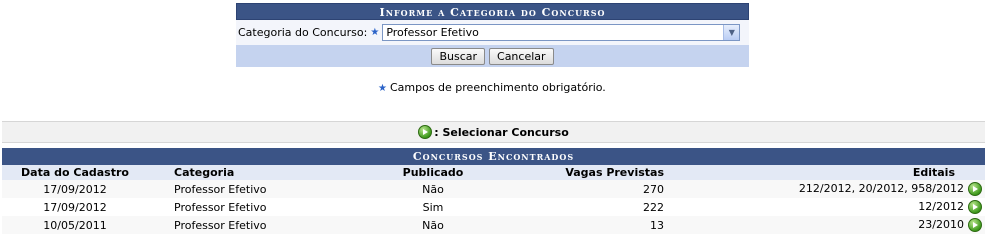  I want to click on category-select: Professor Efetivo ▼, so click(561, 32).